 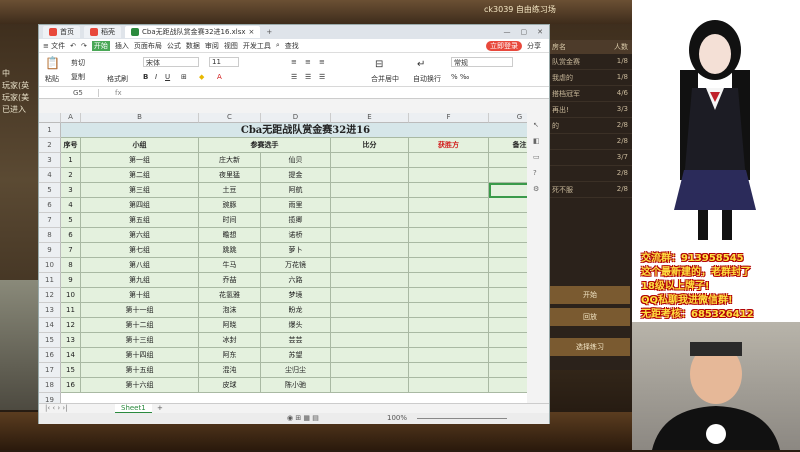 What do you see at coordinates (278, 45) in the screenshot?
I see `search-icon: ⌕` at bounding box center [278, 45].